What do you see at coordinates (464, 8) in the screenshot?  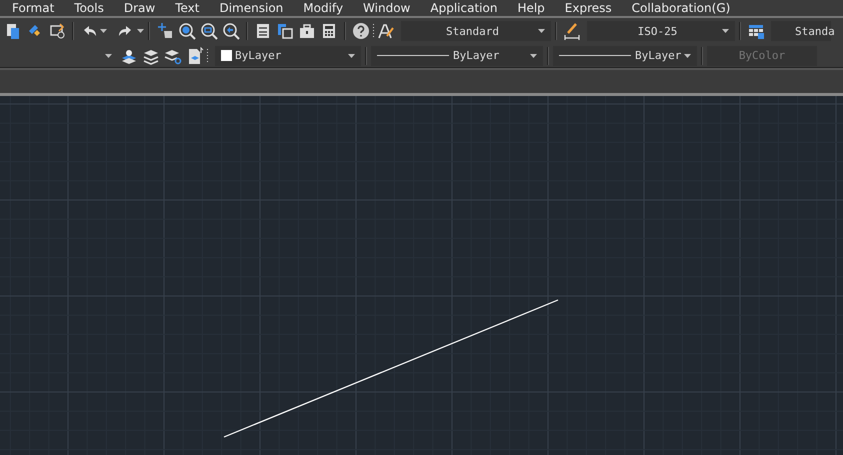 I see `menu-item: Application` at bounding box center [464, 8].